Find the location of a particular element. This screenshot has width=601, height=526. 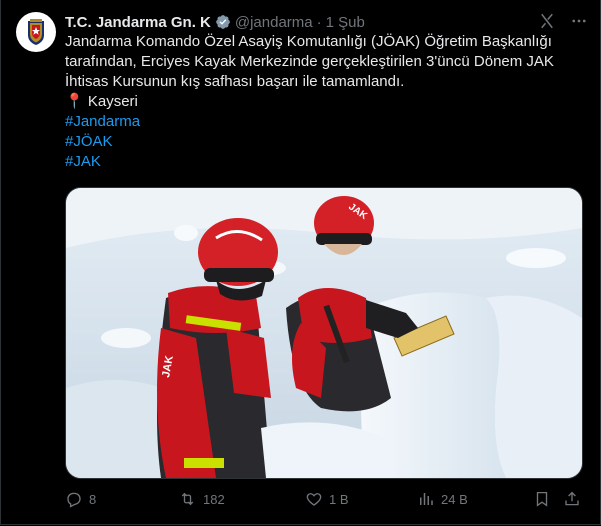

reply-icon is located at coordinates (74, 500).